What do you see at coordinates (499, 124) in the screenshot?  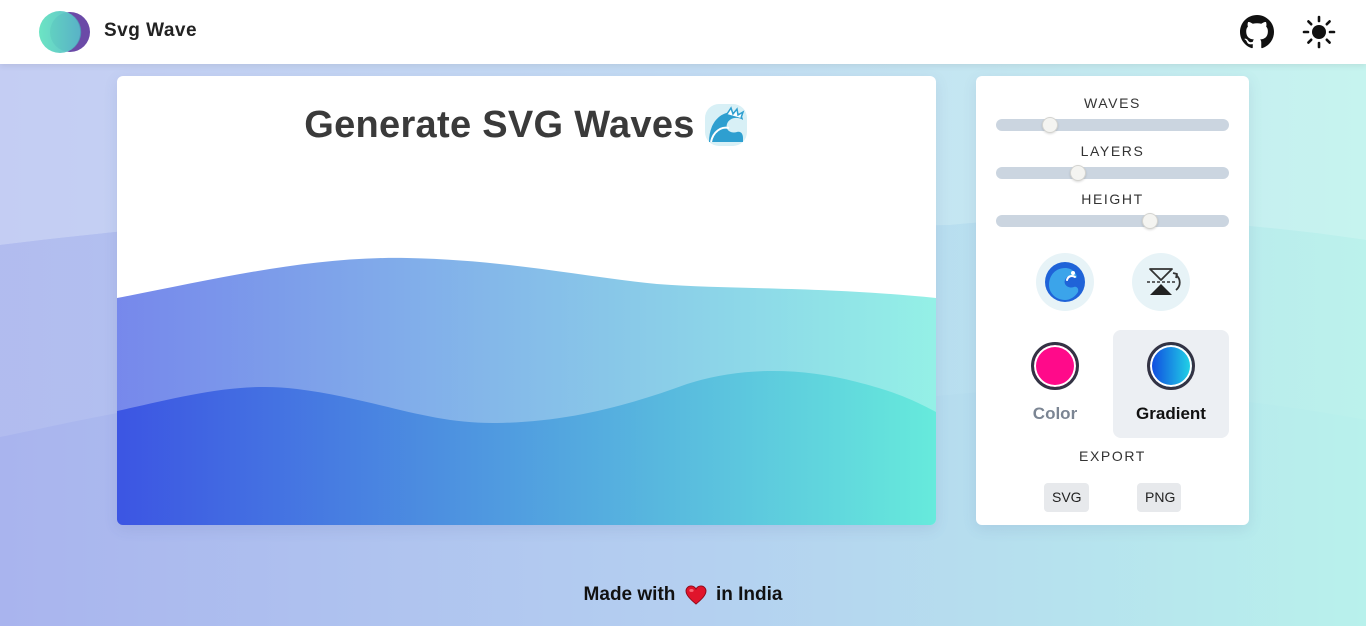 I see `page-title: Generate SVG Waves` at bounding box center [499, 124].